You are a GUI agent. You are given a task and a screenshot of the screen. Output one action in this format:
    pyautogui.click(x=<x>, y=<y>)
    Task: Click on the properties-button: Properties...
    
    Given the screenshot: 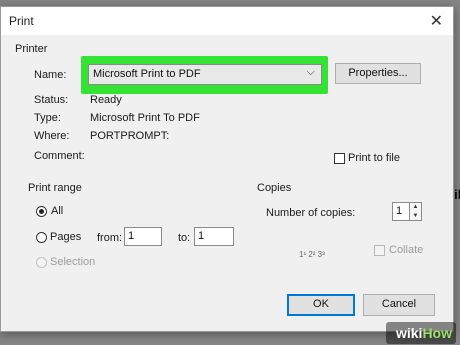 What is the action you would take?
    pyautogui.click(x=378, y=73)
    